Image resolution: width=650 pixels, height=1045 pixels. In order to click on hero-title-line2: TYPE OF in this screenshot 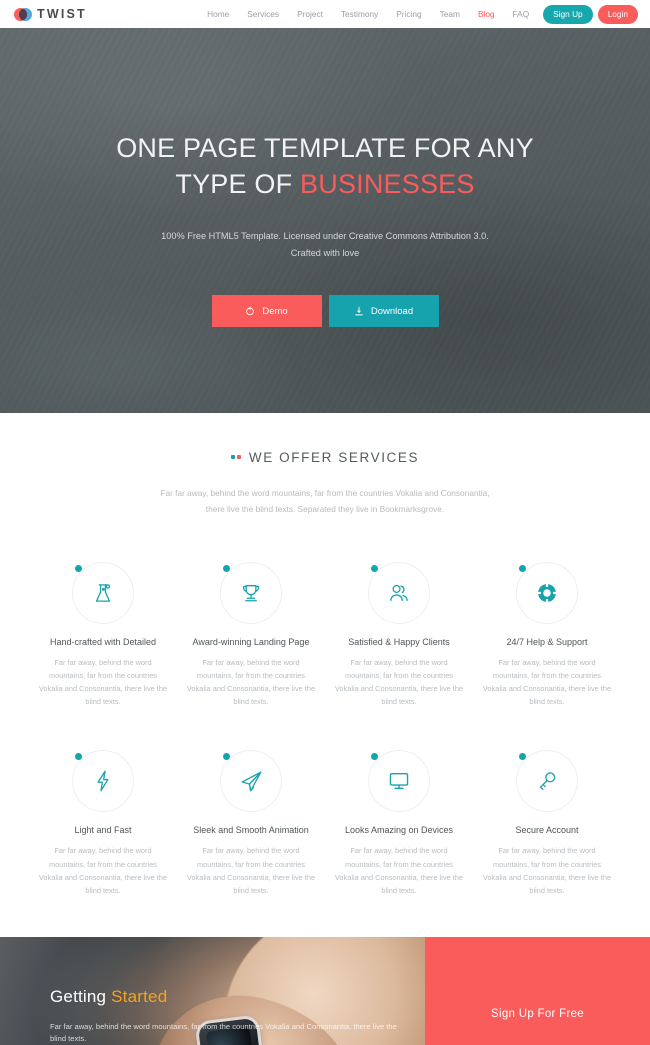, I will do `click(238, 183)`.